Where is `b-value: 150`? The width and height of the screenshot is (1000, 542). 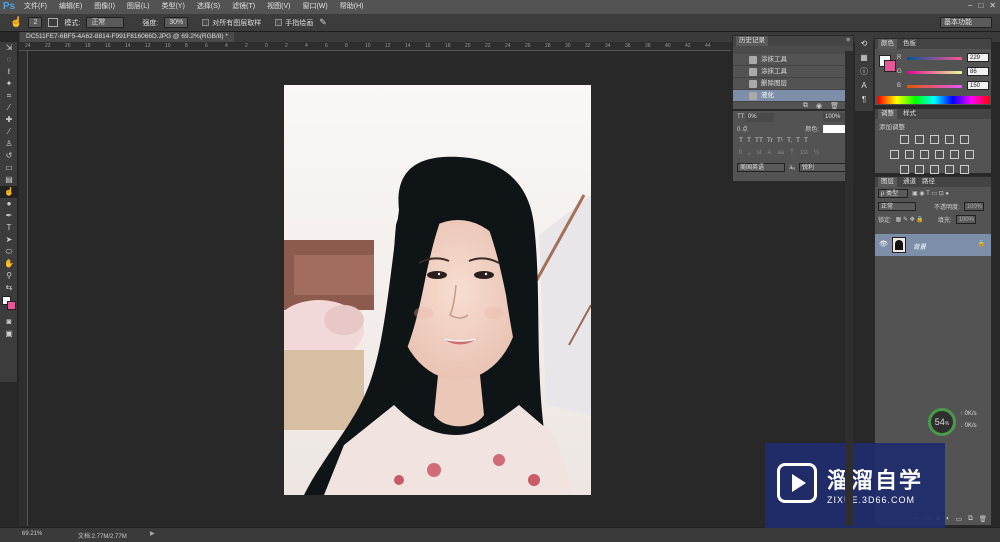
b-value: 150 is located at coordinates (978, 85).